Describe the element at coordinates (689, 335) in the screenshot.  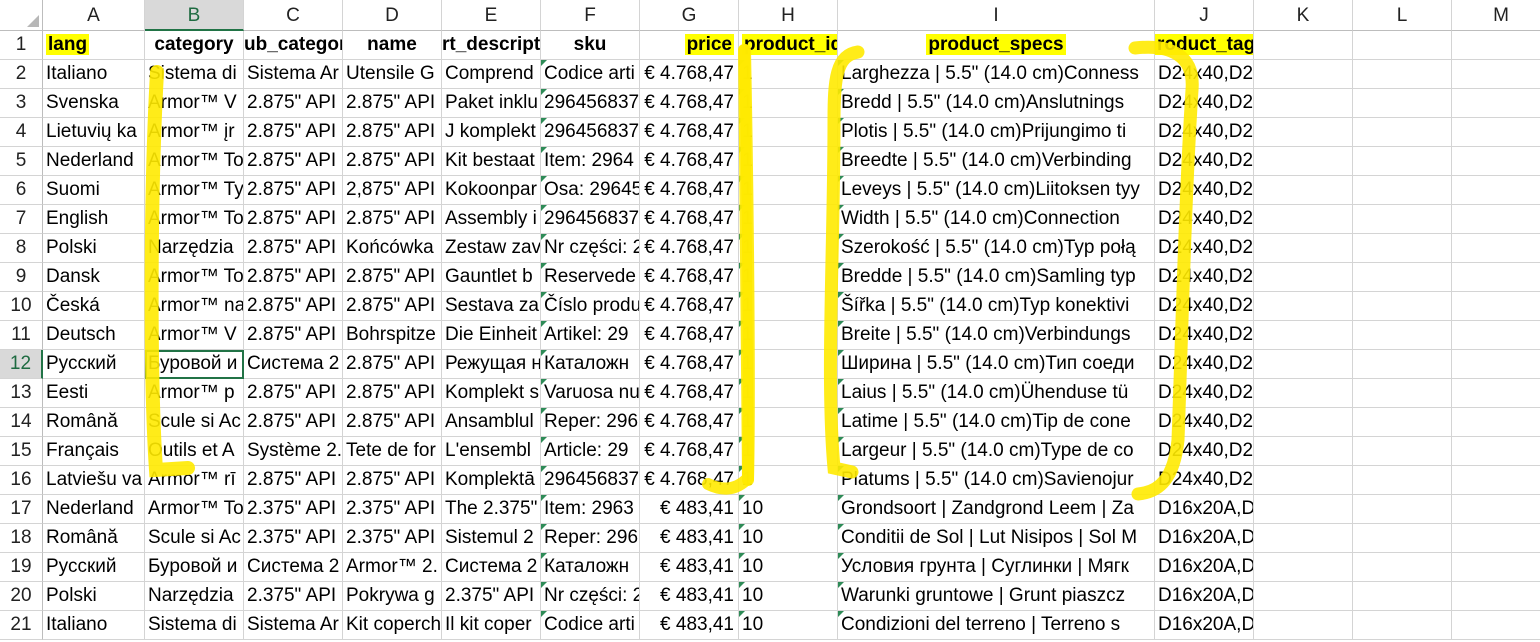
I see `cell-g11: € 4.768,47` at that location.